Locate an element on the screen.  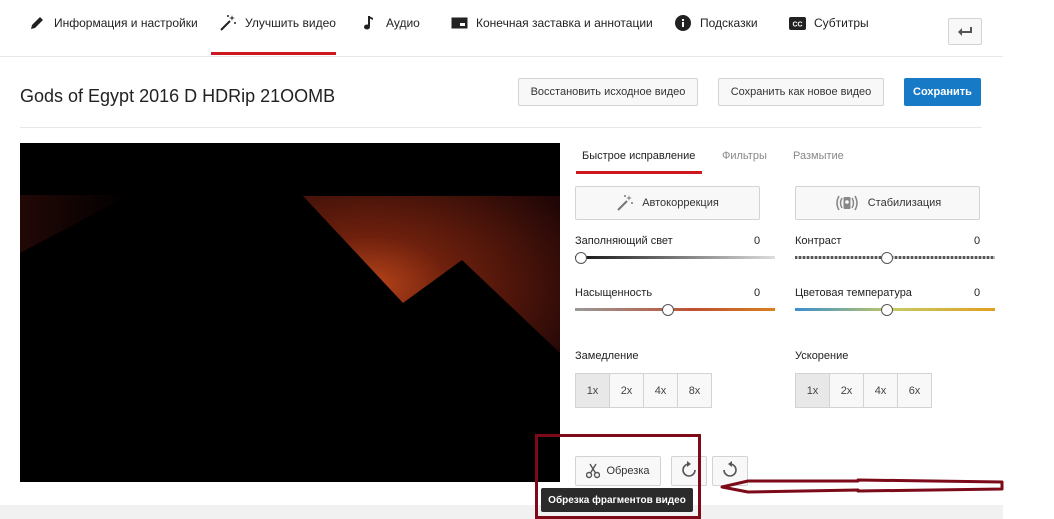
tab-label: Конечная заставка и аннотации is located at coordinates (564, 23).